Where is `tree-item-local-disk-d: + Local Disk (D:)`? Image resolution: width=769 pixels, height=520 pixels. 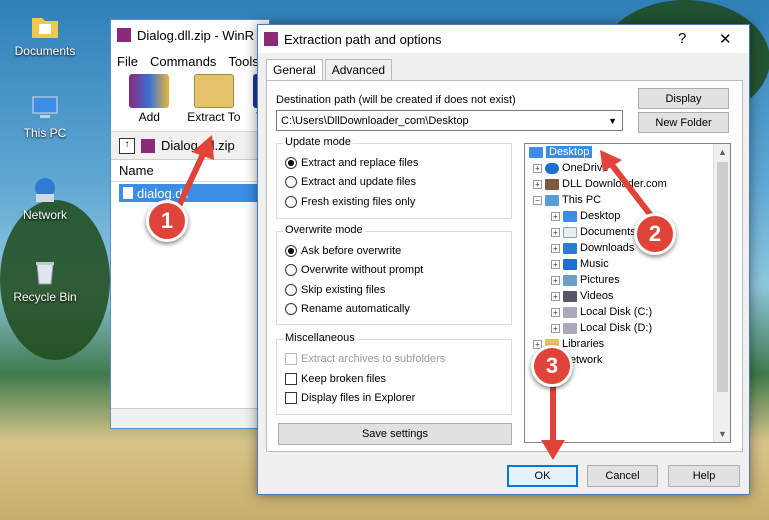 tree-item-local-disk-d: + Local Disk (D:) is located at coordinates (601, 328).